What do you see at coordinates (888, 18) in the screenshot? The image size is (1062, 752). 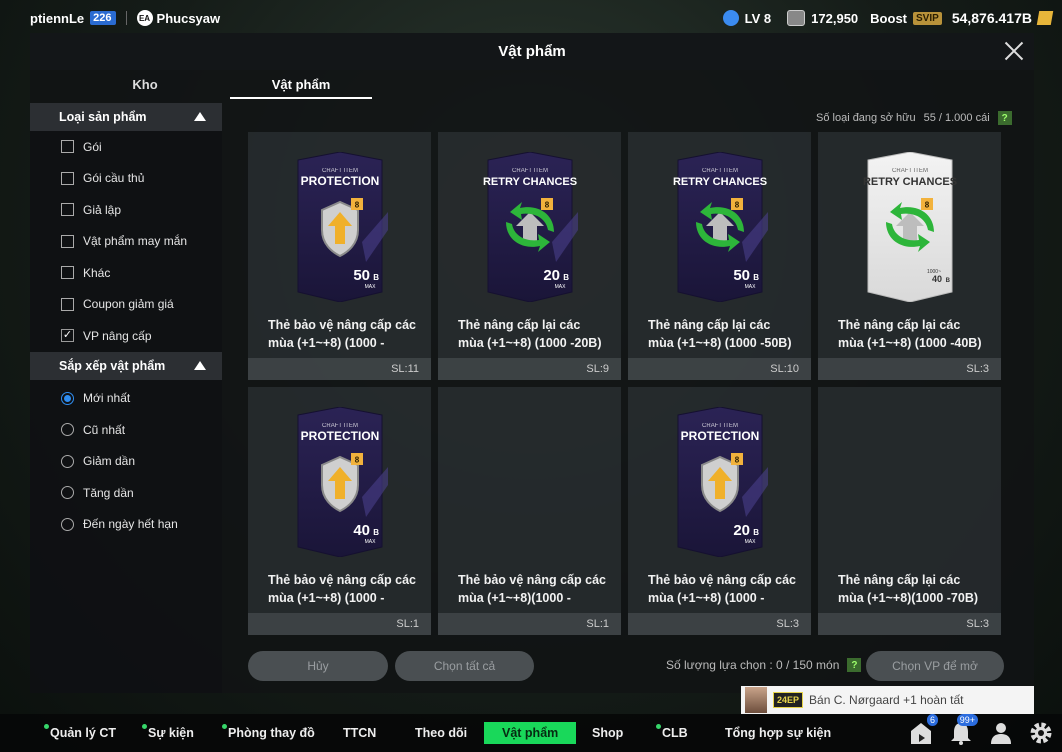 I see `boost-label: Boost` at bounding box center [888, 18].